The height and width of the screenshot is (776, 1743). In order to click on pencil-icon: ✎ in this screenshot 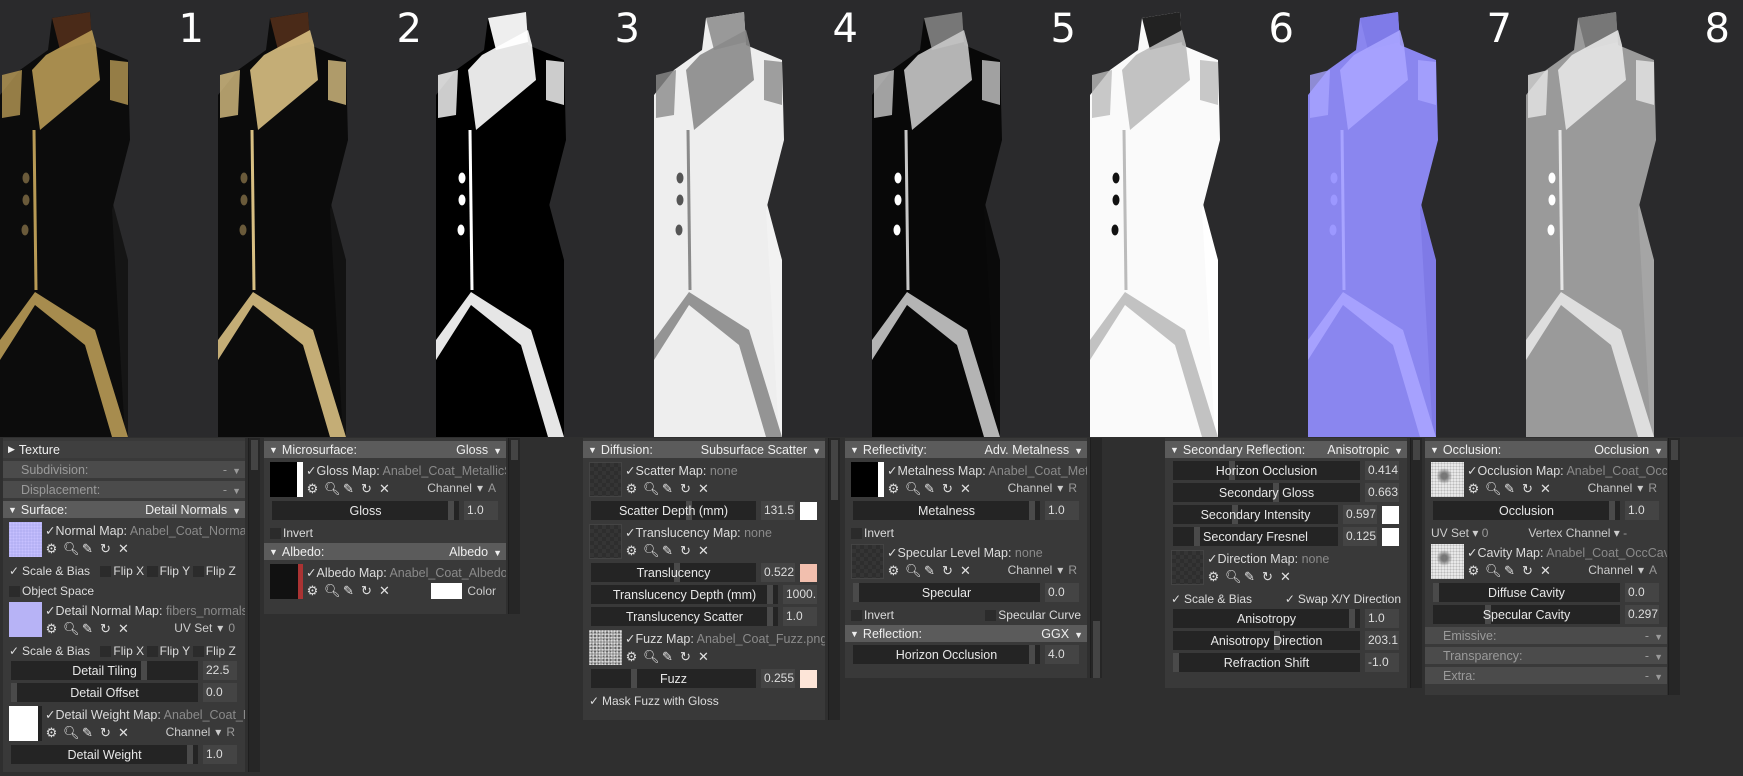, I will do `click(348, 591)`.